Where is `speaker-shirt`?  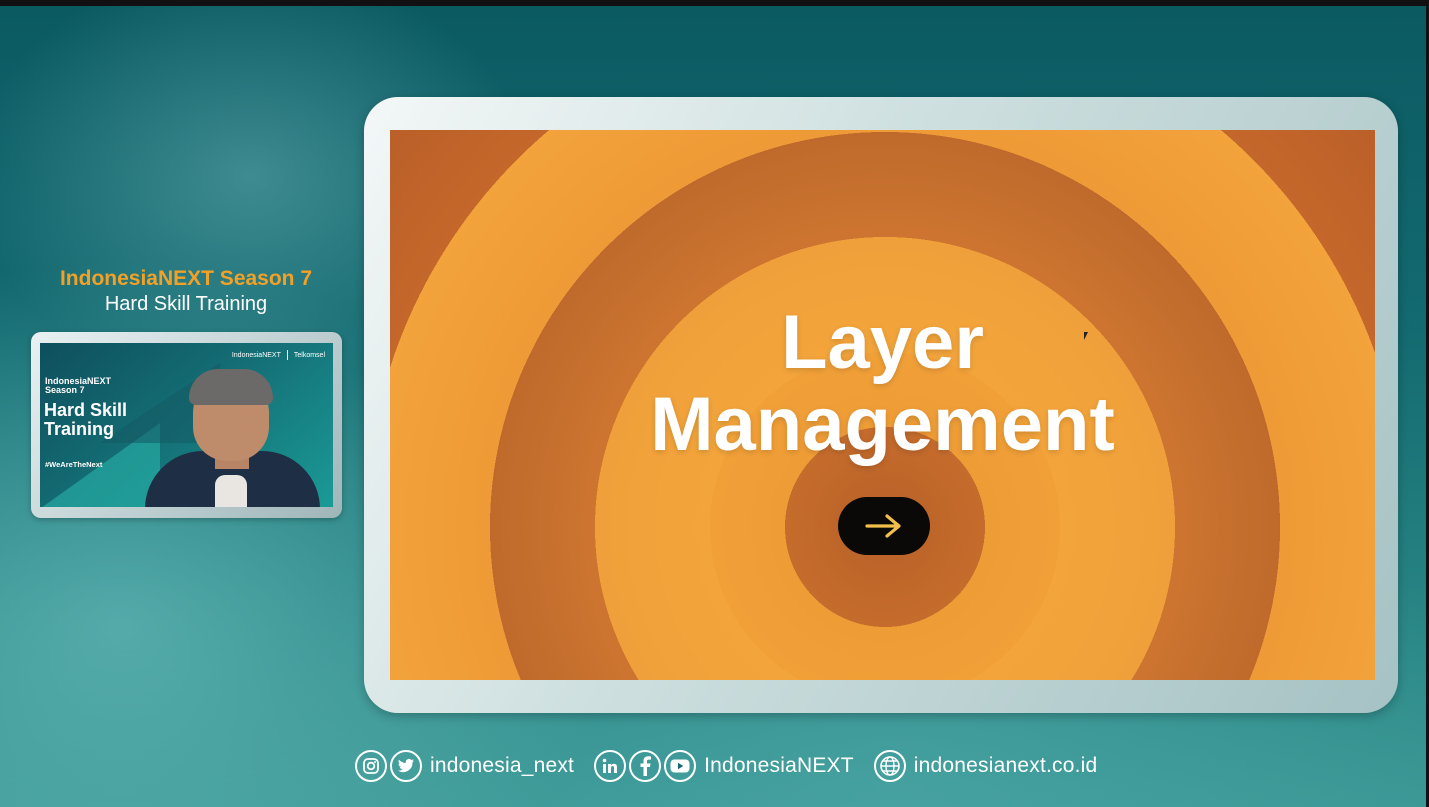
speaker-shirt is located at coordinates (231, 491).